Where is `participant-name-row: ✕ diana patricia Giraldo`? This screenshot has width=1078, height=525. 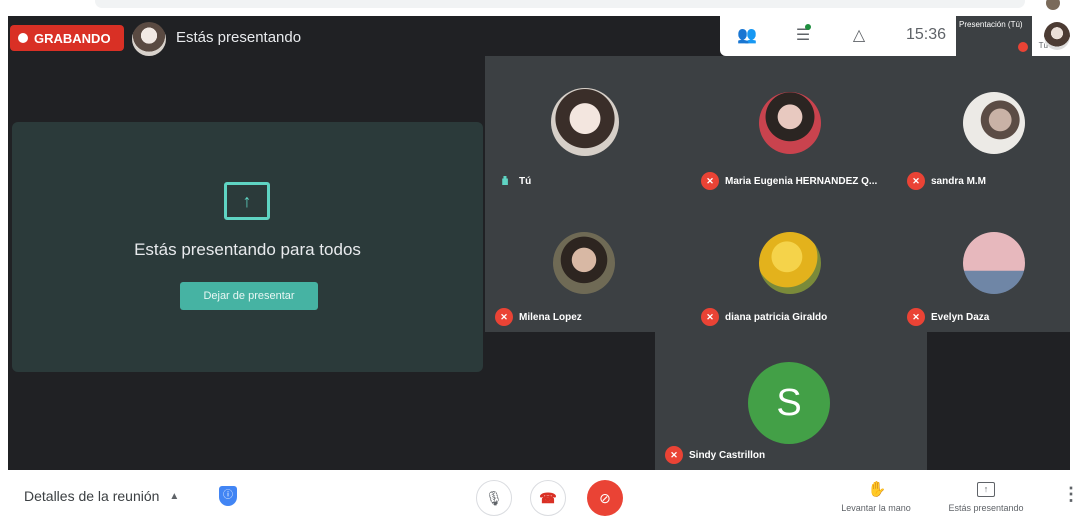 participant-name-row: ✕ diana patricia Giraldo is located at coordinates (764, 317).